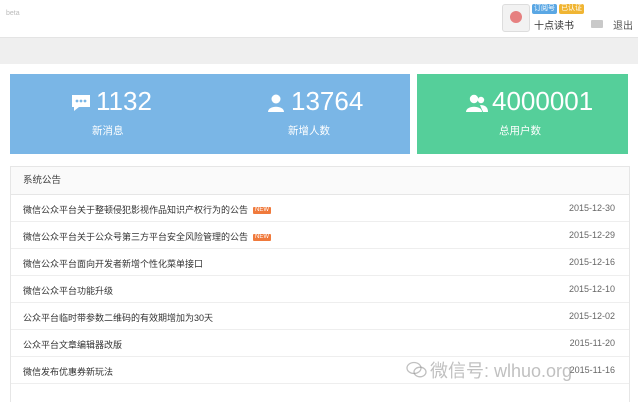 The width and height of the screenshot is (638, 402). What do you see at coordinates (591, 262) in the screenshot?
I see `notice-date: 2015-12-16` at bounding box center [591, 262].